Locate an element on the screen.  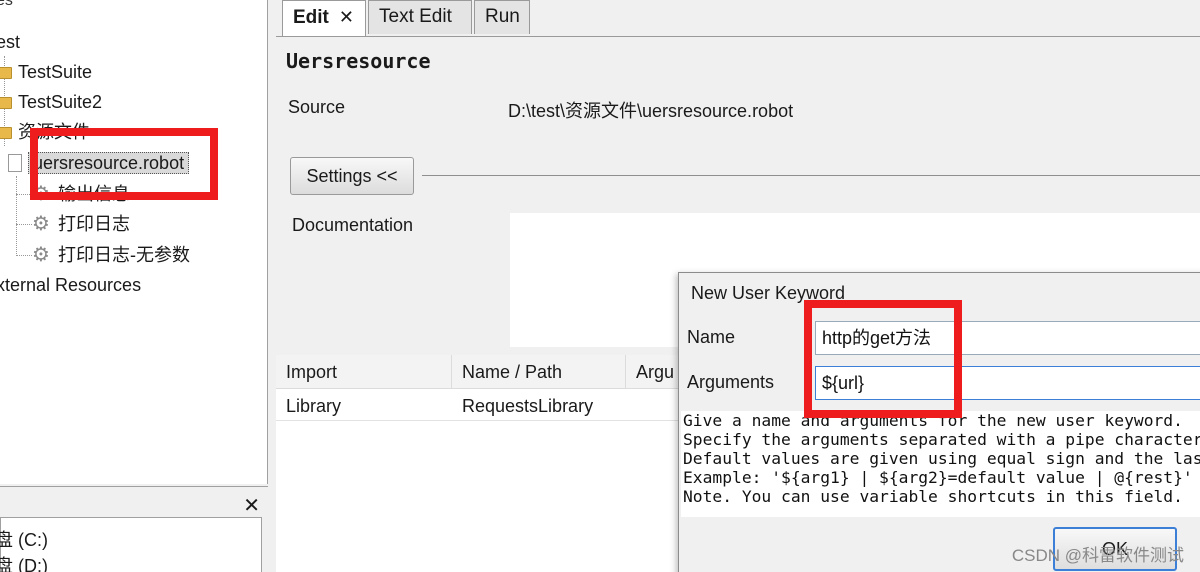
tree-item-label: 打印日志-无参数 is located at coordinates (124, 255).